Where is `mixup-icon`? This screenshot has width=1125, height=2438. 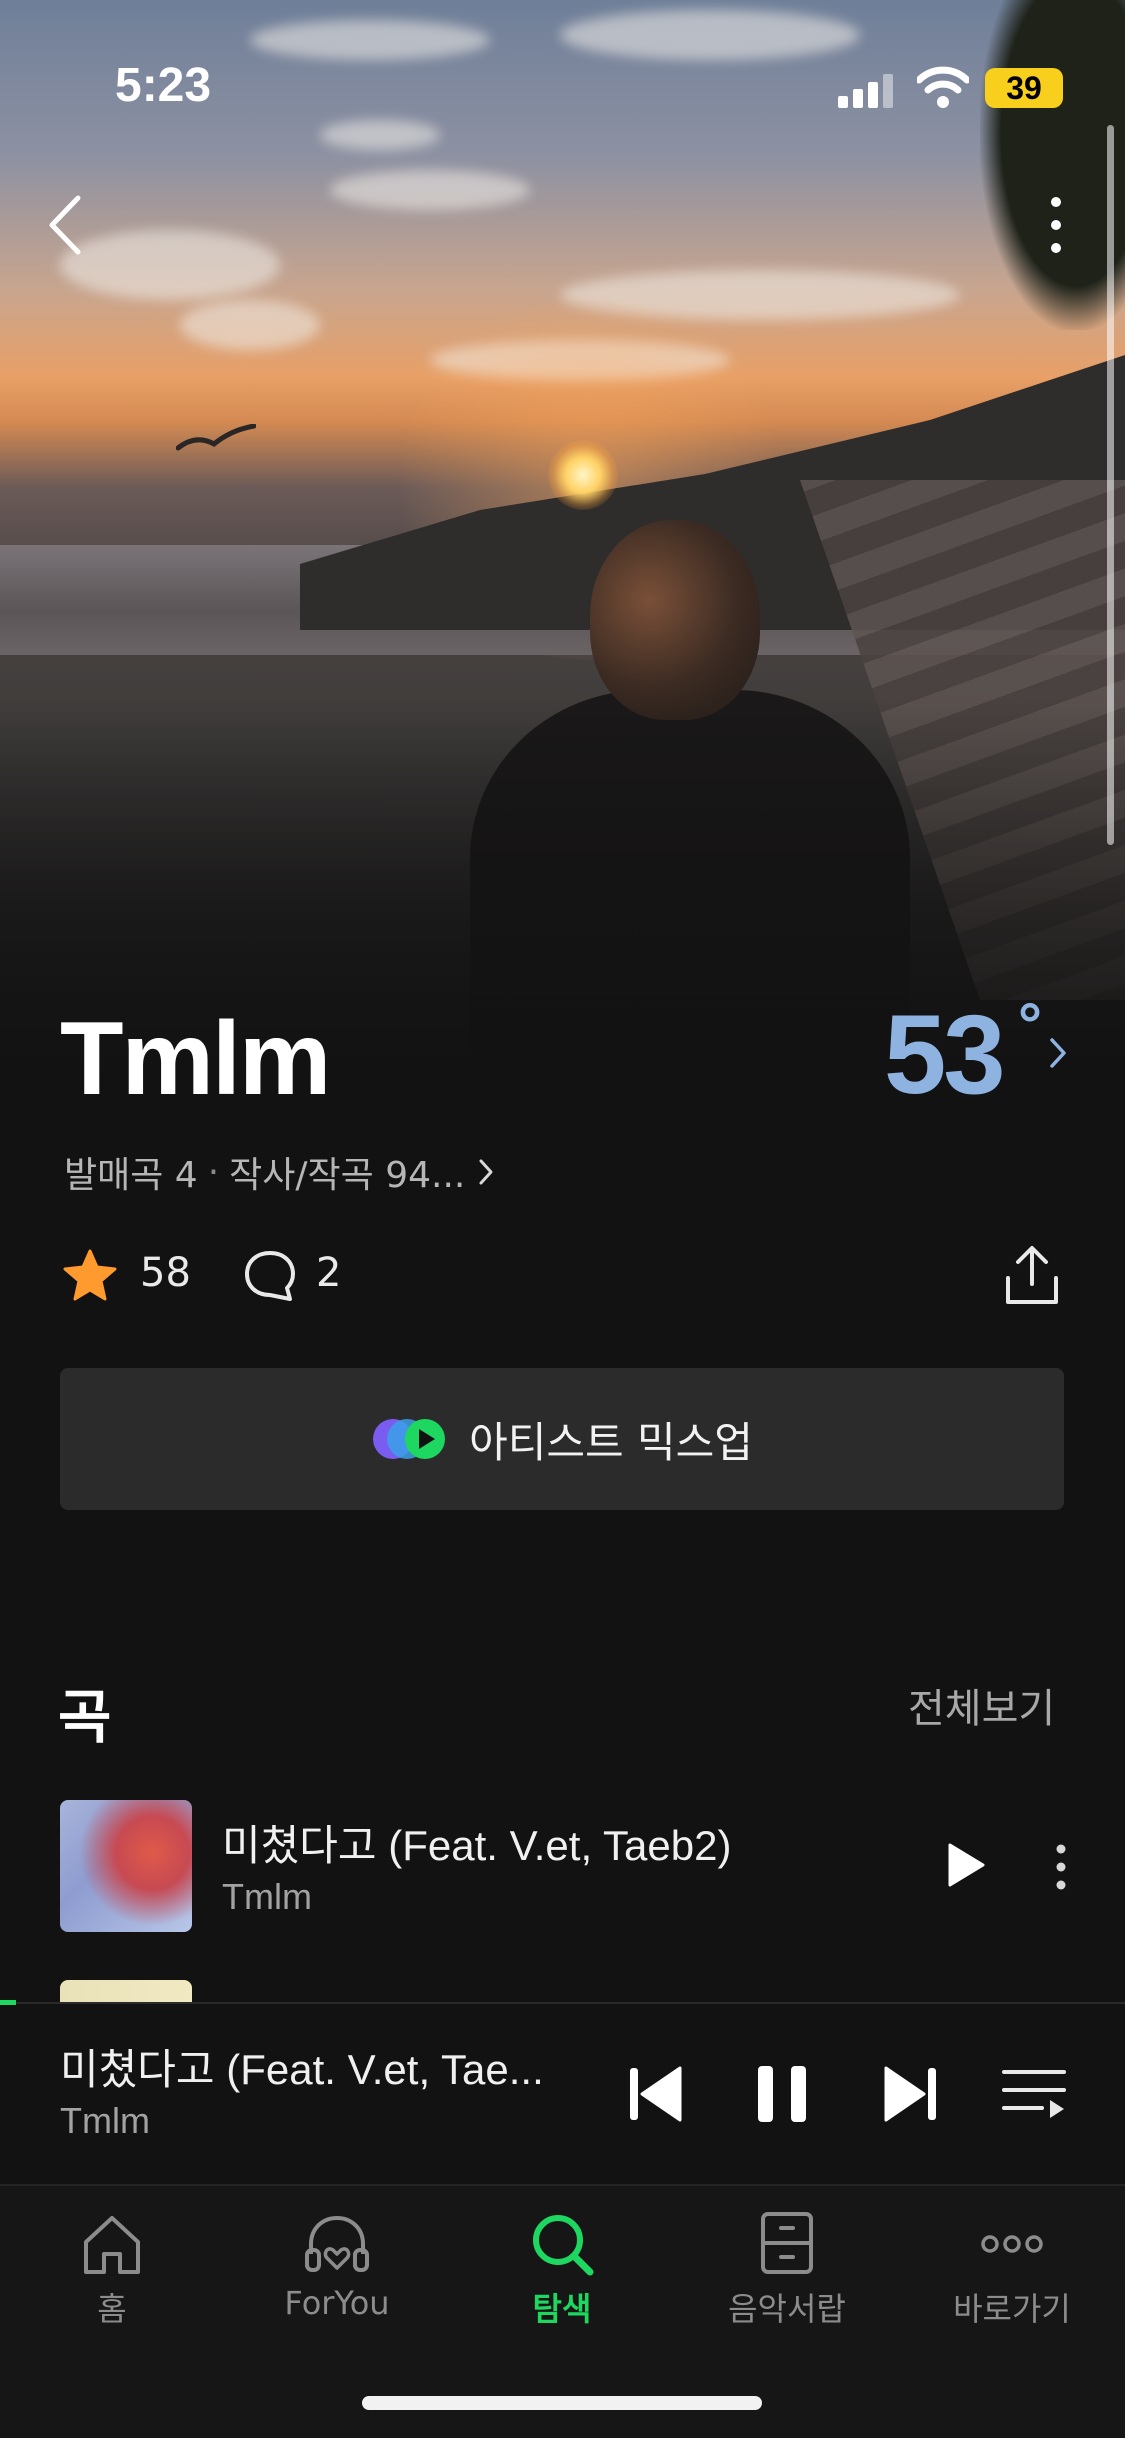
mixup-icon is located at coordinates (409, 1439).